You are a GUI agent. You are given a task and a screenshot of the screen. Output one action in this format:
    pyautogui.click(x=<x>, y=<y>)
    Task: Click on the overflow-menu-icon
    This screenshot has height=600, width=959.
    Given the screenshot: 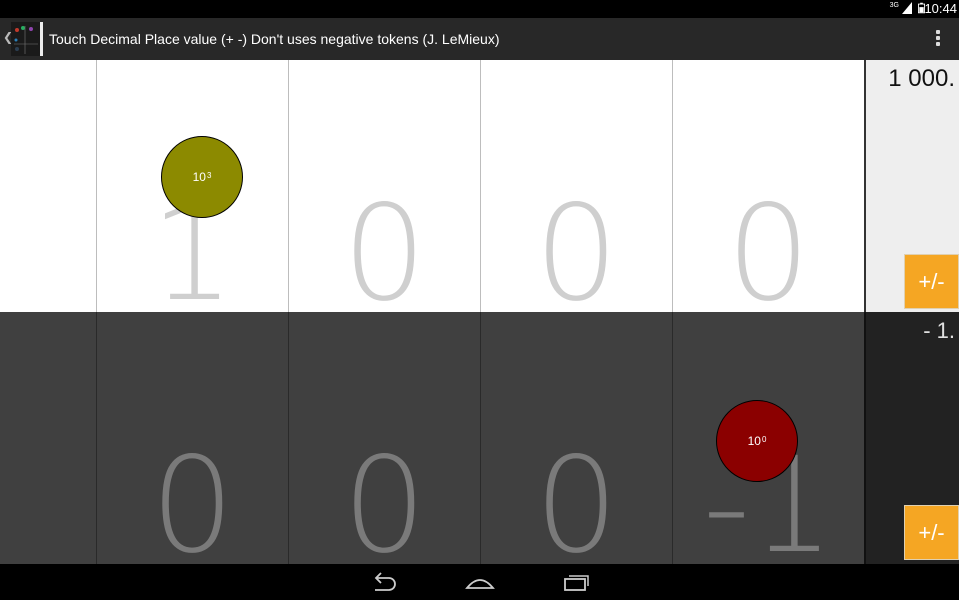 What is the action you would take?
    pyautogui.click(x=938, y=39)
    